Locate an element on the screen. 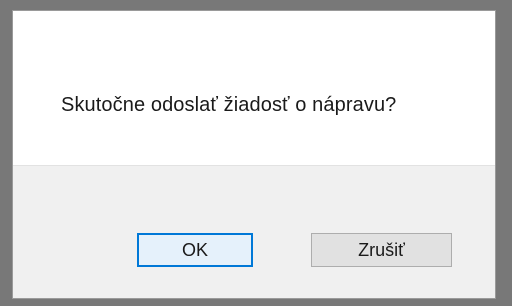 The width and height of the screenshot is (512, 306). ok-button: OK is located at coordinates (195, 250).